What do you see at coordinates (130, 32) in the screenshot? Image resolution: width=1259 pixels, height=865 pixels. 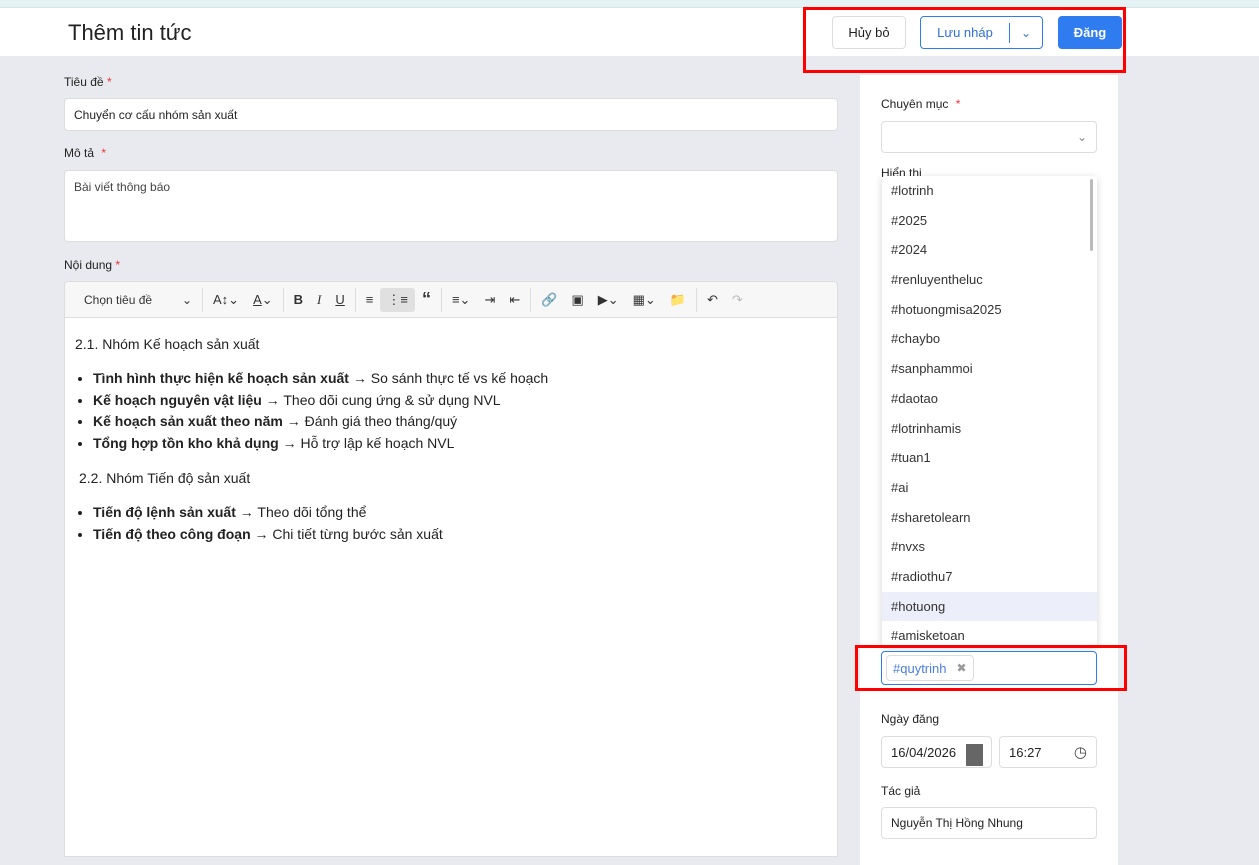 I see `page-title: Thêm tin tức` at bounding box center [130, 32].